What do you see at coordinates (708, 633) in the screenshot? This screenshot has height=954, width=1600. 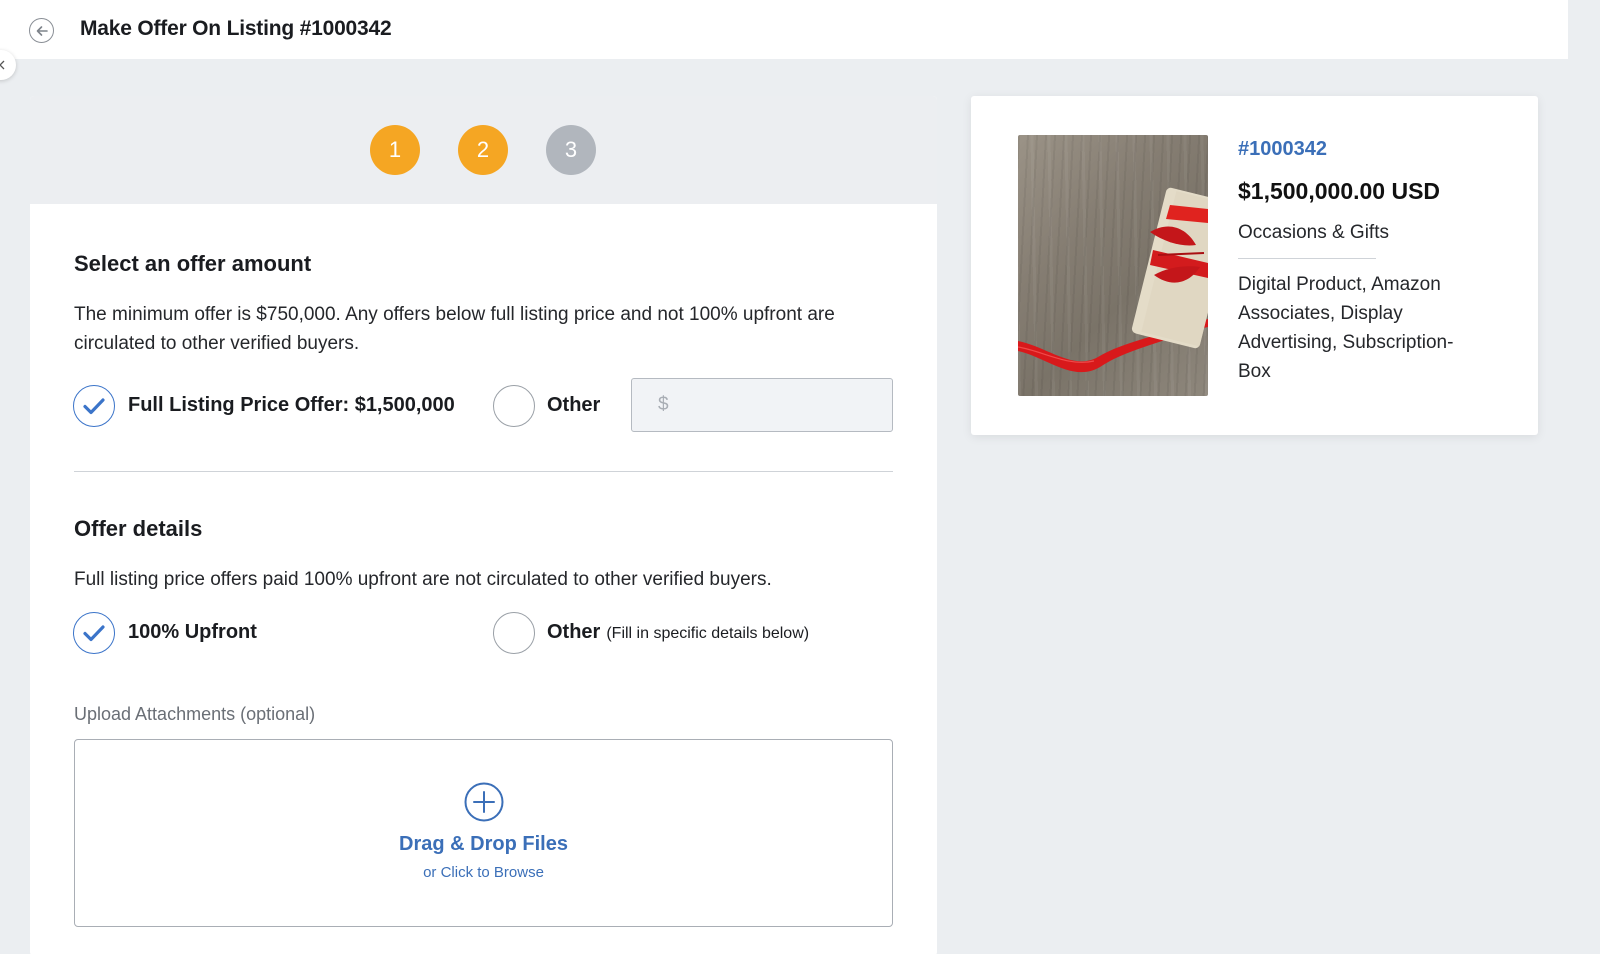 I see `other-terms-hint: (Fill in specific details below)` at bounding box center [708, 633].